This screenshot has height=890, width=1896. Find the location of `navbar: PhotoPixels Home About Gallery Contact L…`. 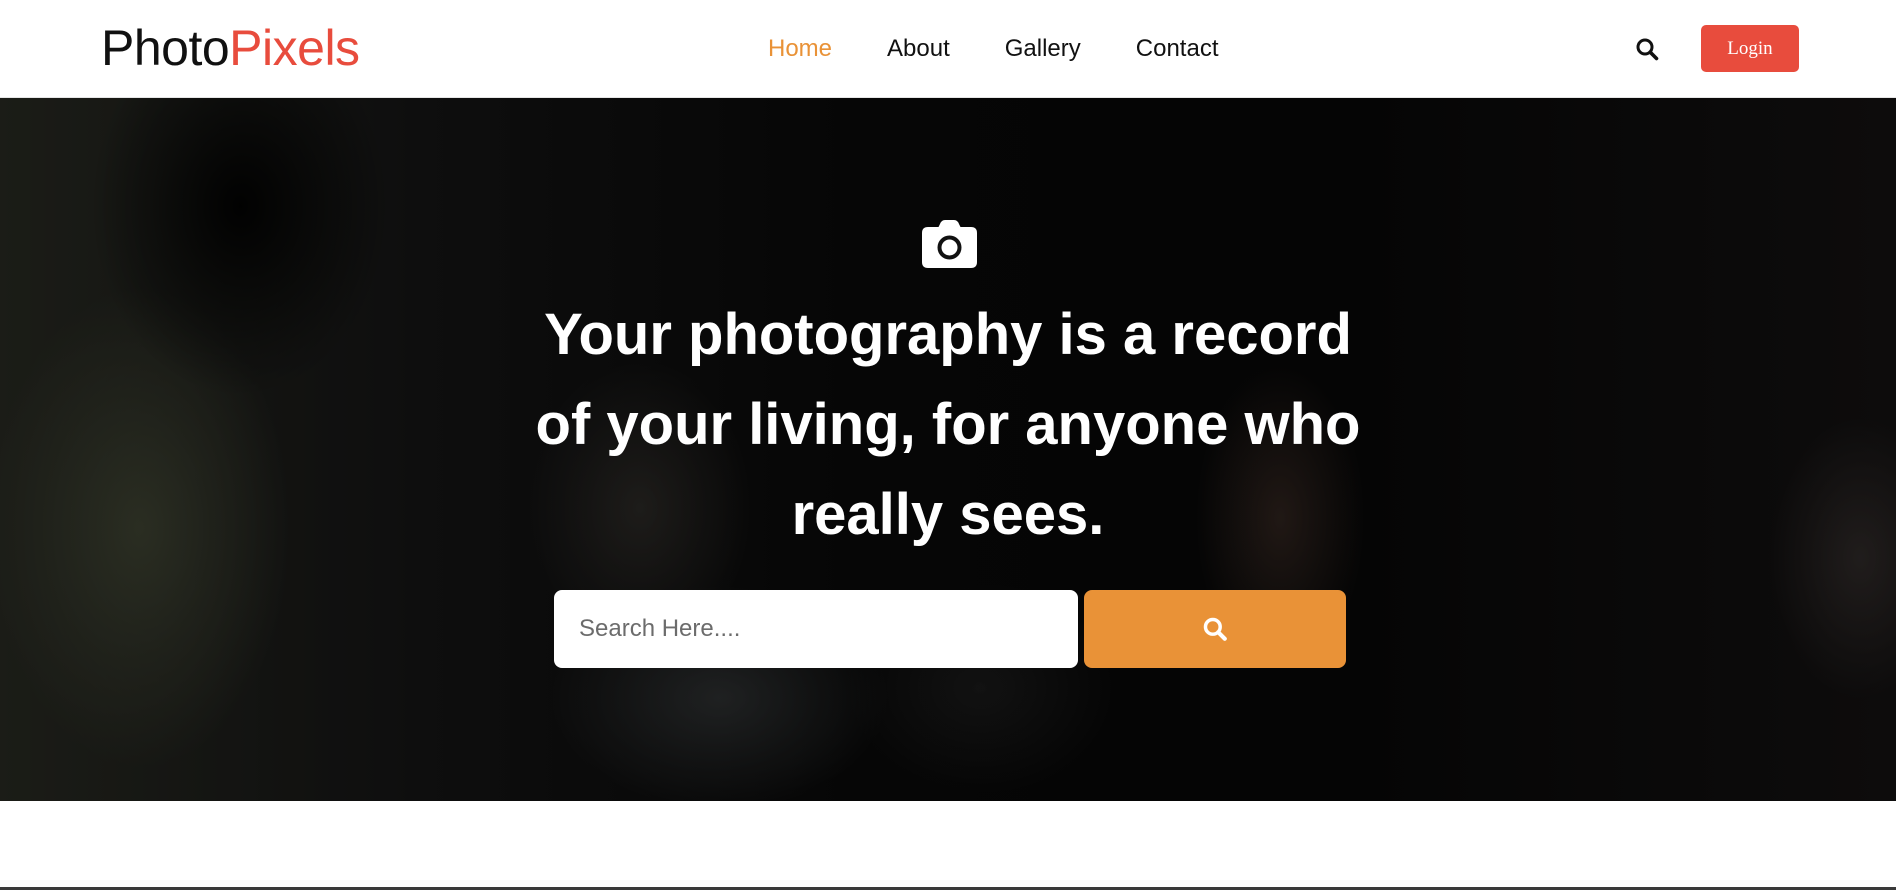

navbar: PhotoPixels Home About Gallery Contact L… is located at coordinates (948, 49).